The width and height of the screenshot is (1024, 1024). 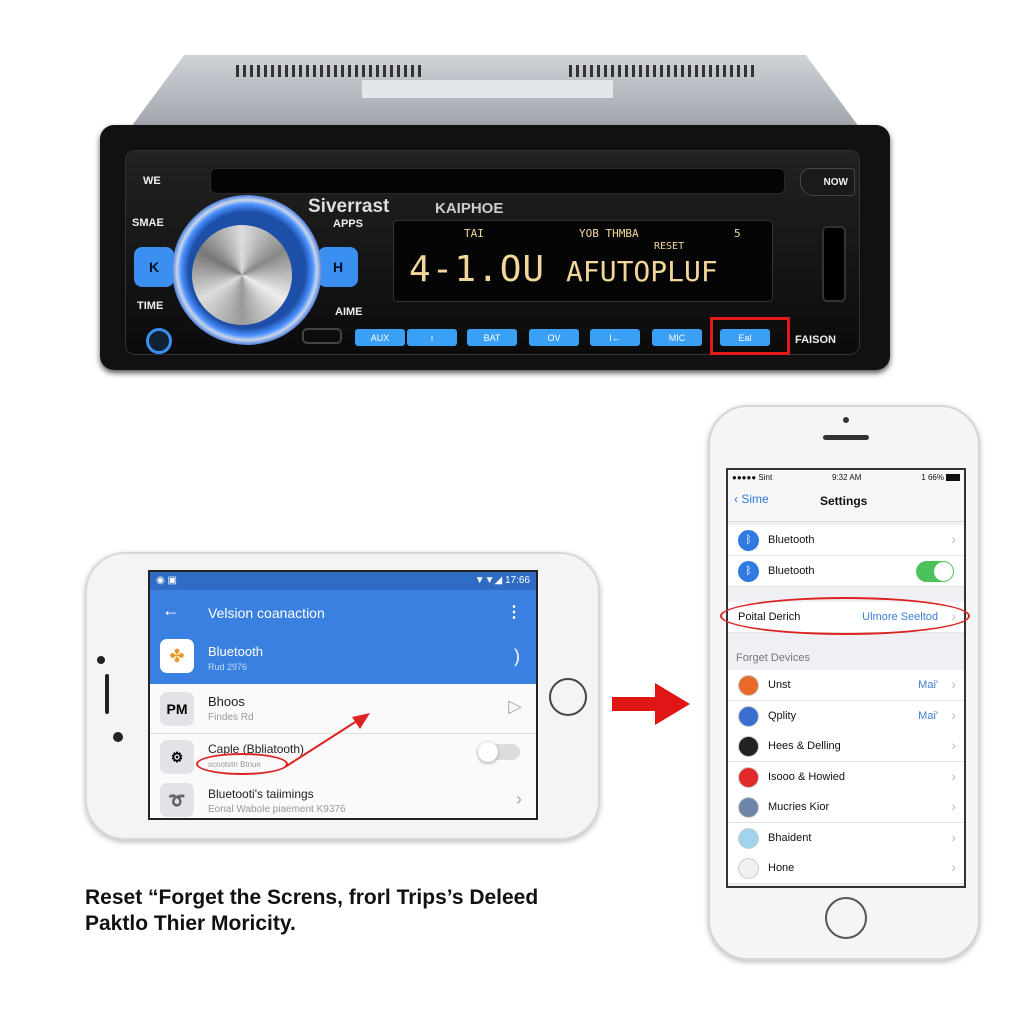 What do you see at coordinates (846, 685) in the screenshot?
I see `device-row: Unst Mai' ›` at bounding box center [846, 685].